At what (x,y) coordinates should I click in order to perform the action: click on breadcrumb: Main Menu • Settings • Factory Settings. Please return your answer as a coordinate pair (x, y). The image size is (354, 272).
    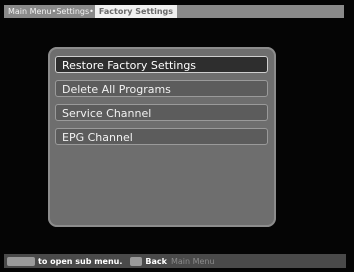
    Looking at the image, I should click on (174, 11).